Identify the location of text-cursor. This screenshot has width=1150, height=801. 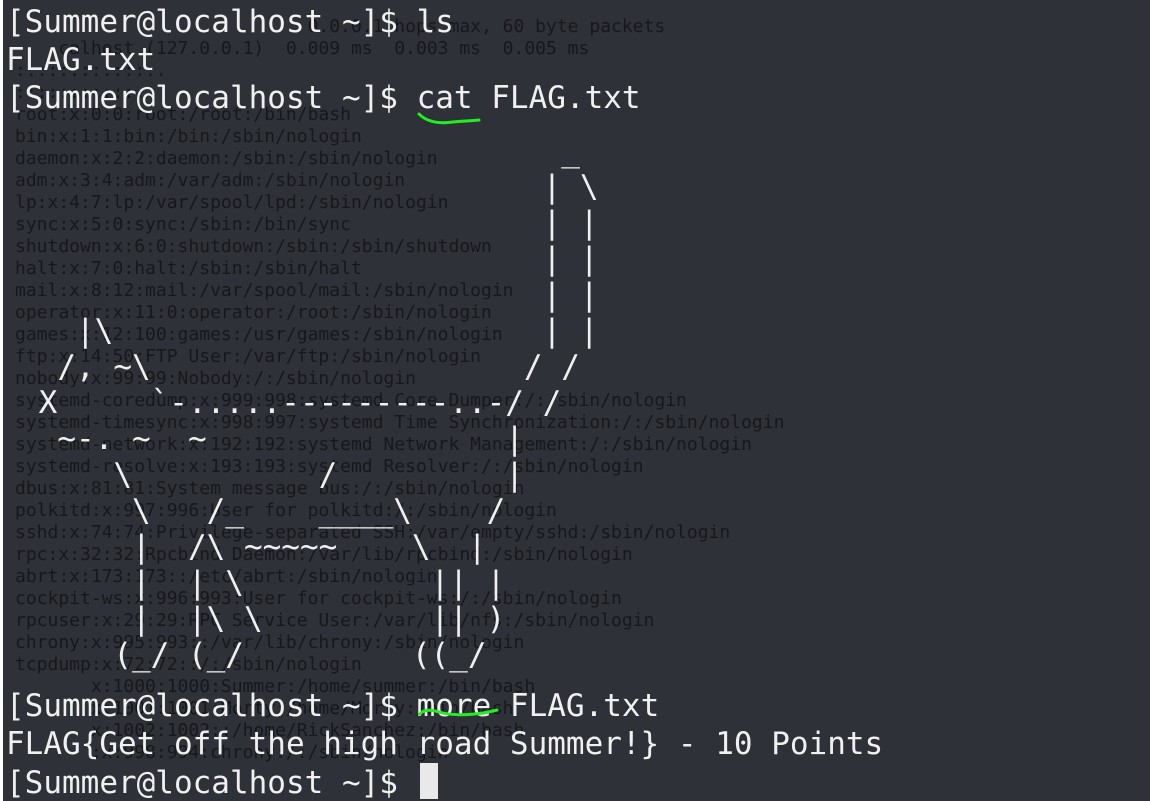
(428, 781).